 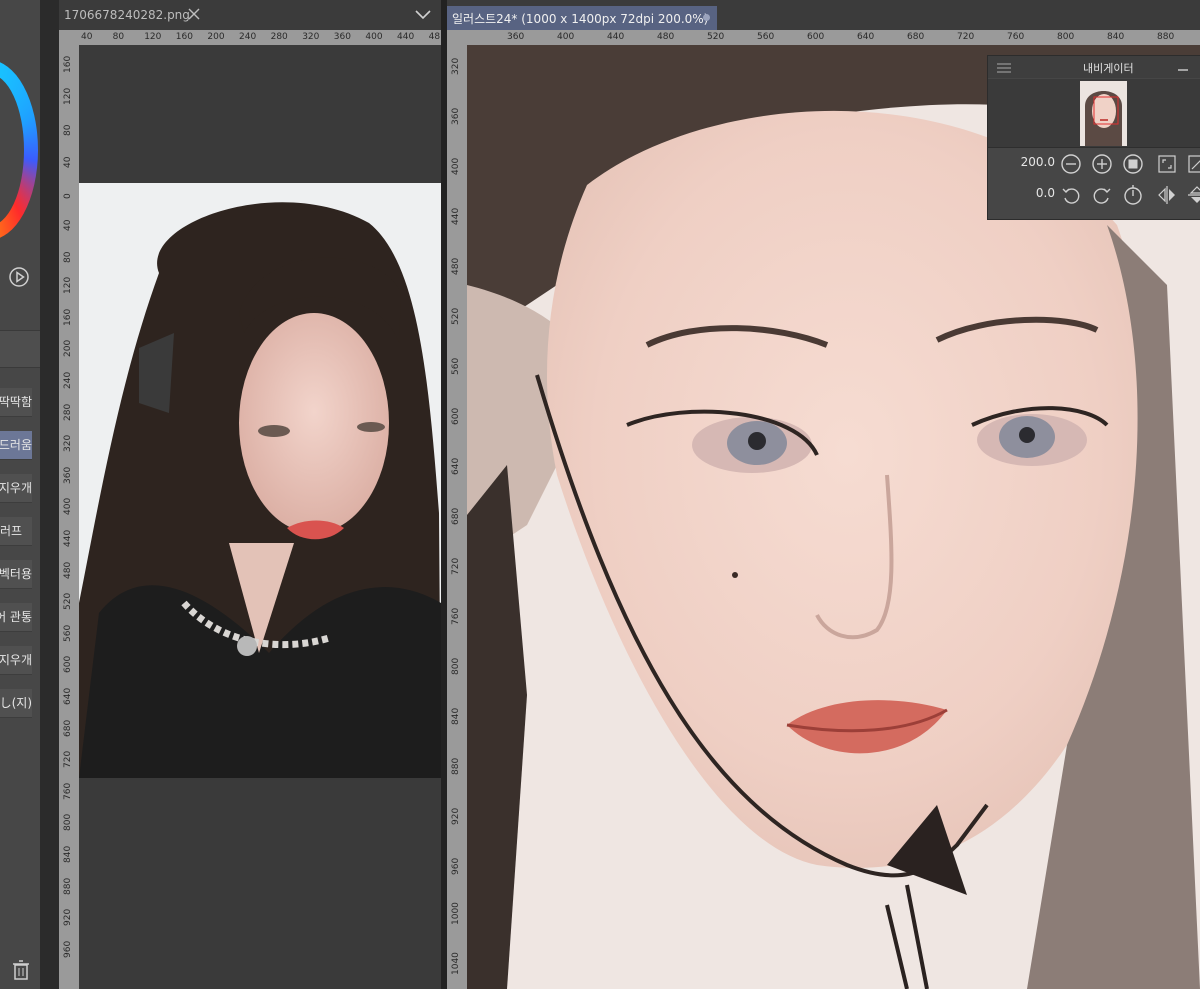 I want to click on flip-horizontal-icon, so click(x=1167, y=195).